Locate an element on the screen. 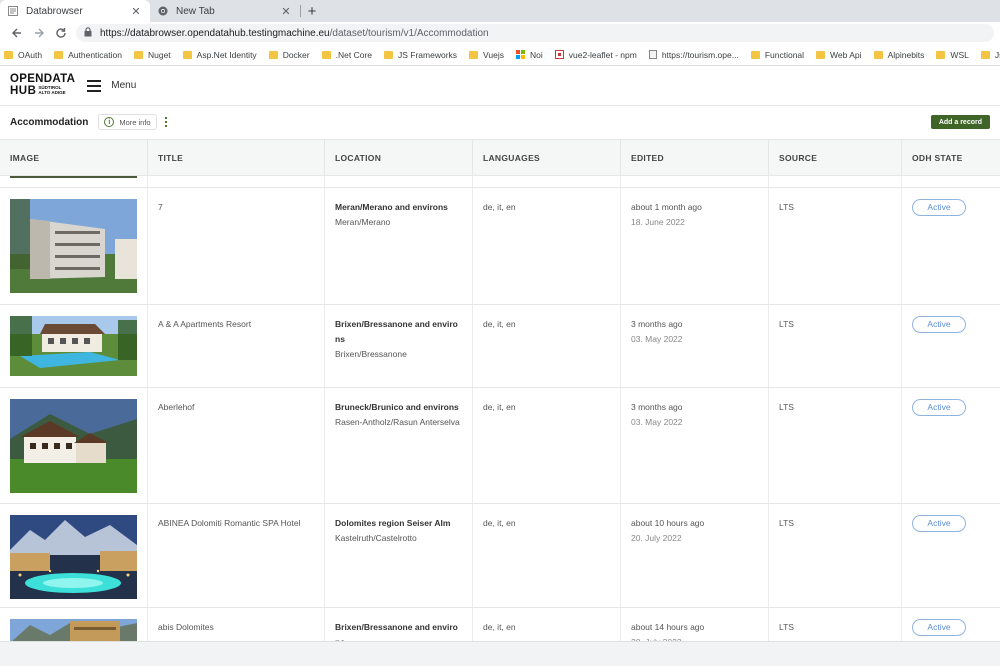 The image size is (1000, 666). edited-relative: 3 months ago is located at coordinates (657, 324).